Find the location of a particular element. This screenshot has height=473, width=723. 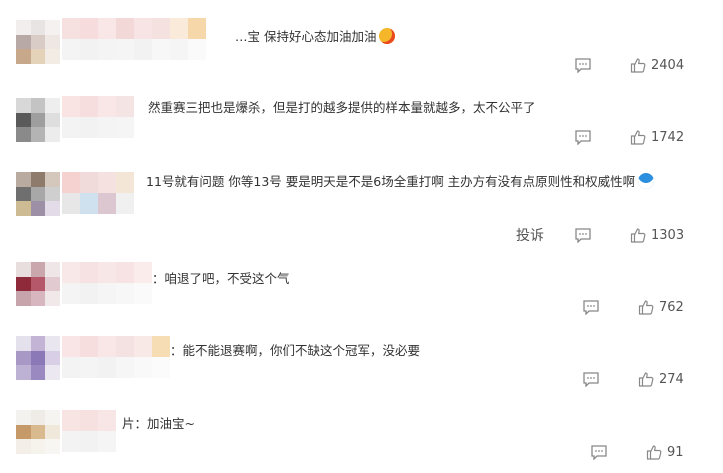

like-button: 2404 is located at coordinates (657, 65).